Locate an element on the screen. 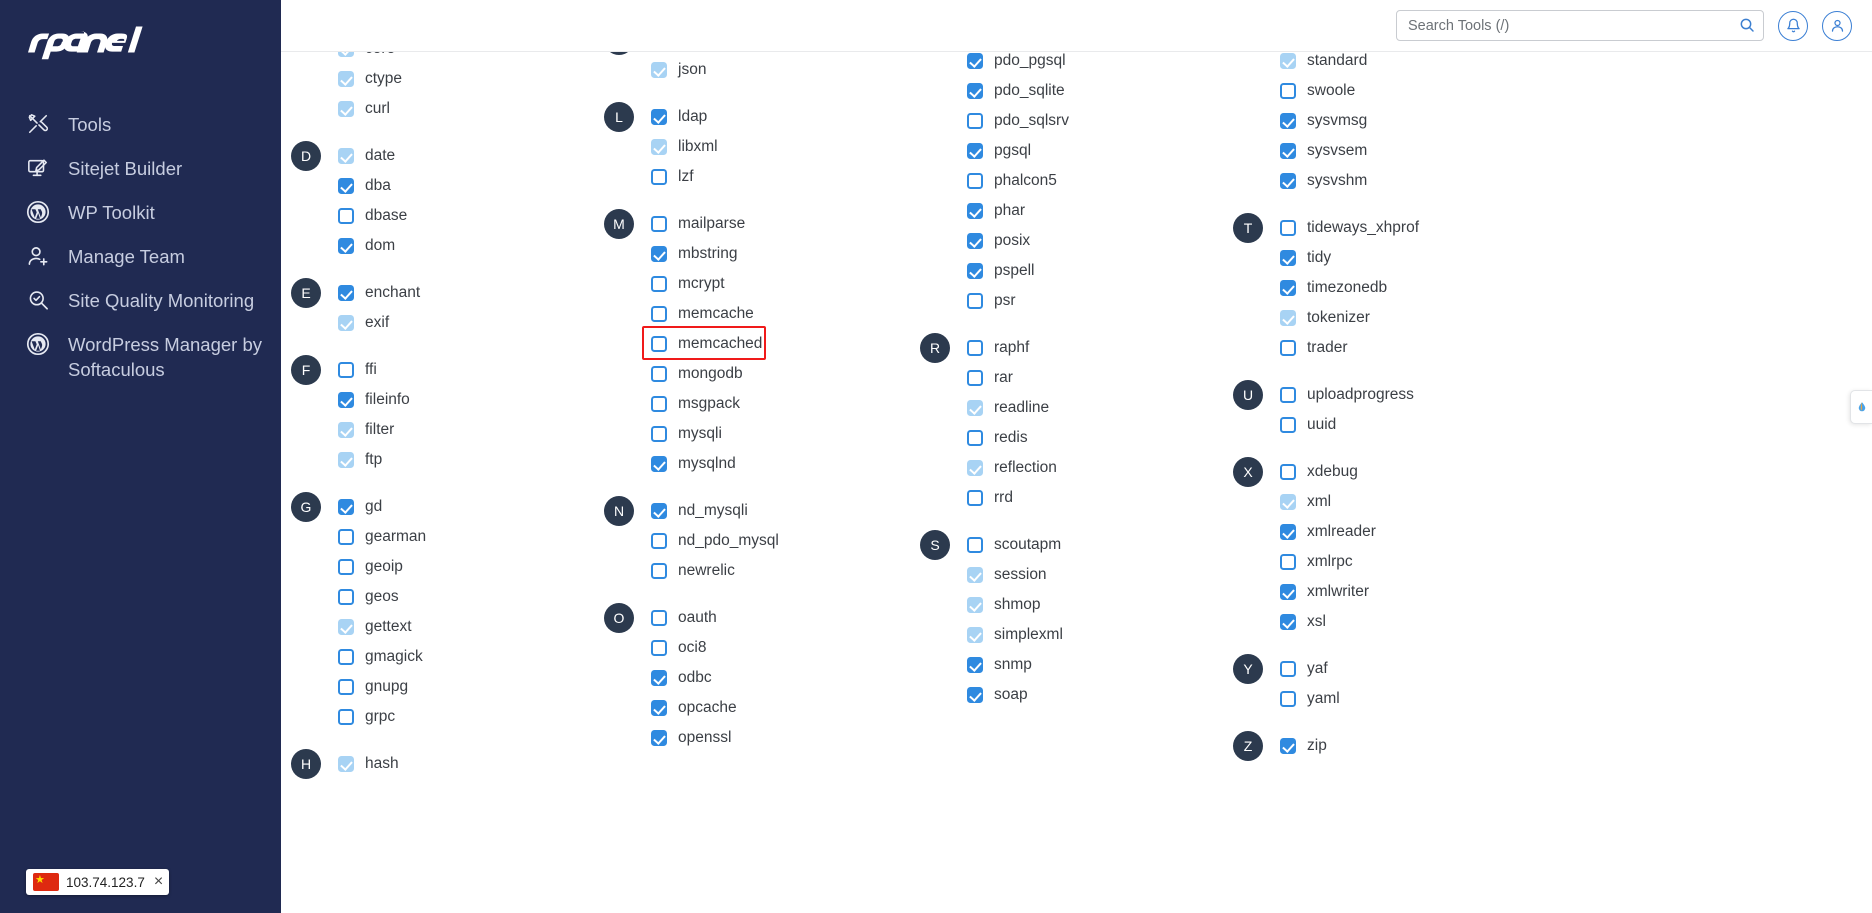  extension-checkbox-trader is located at coordinates (1288, 348).